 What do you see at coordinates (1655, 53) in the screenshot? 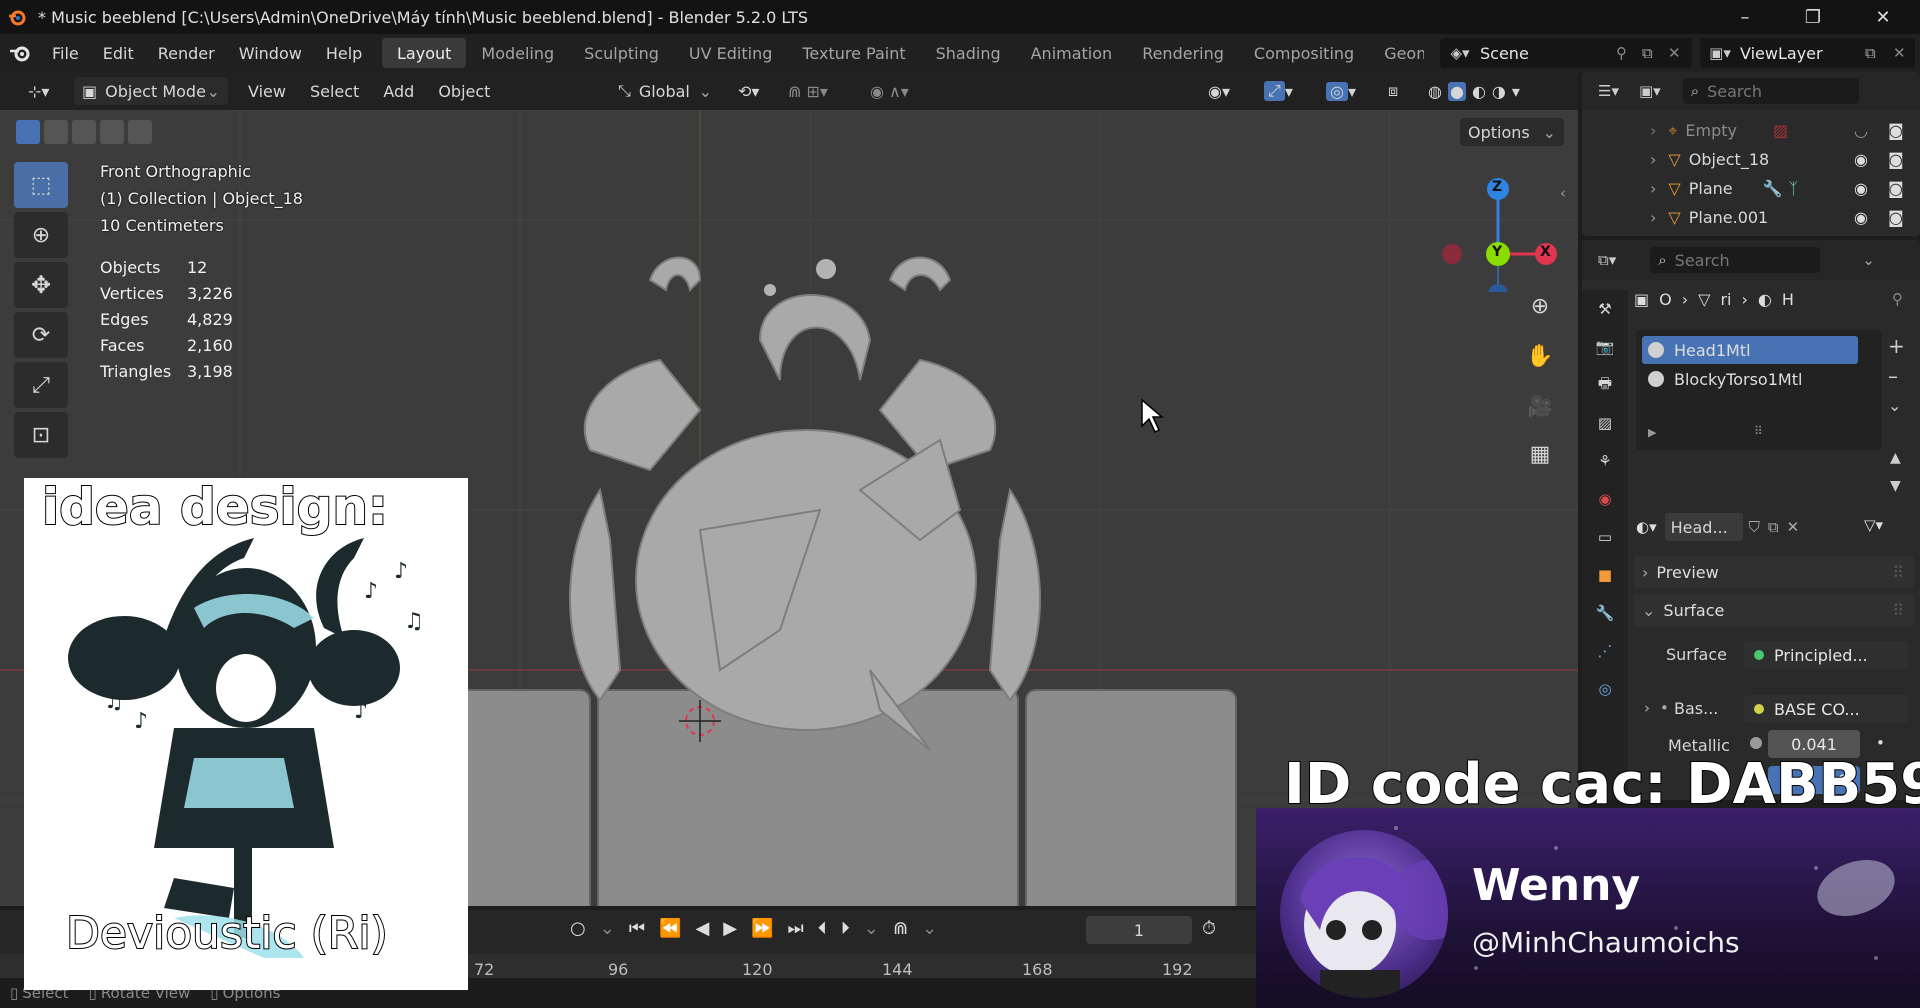
I see `new-scene-icon: ⧉` at bounding box center [1655, 53].